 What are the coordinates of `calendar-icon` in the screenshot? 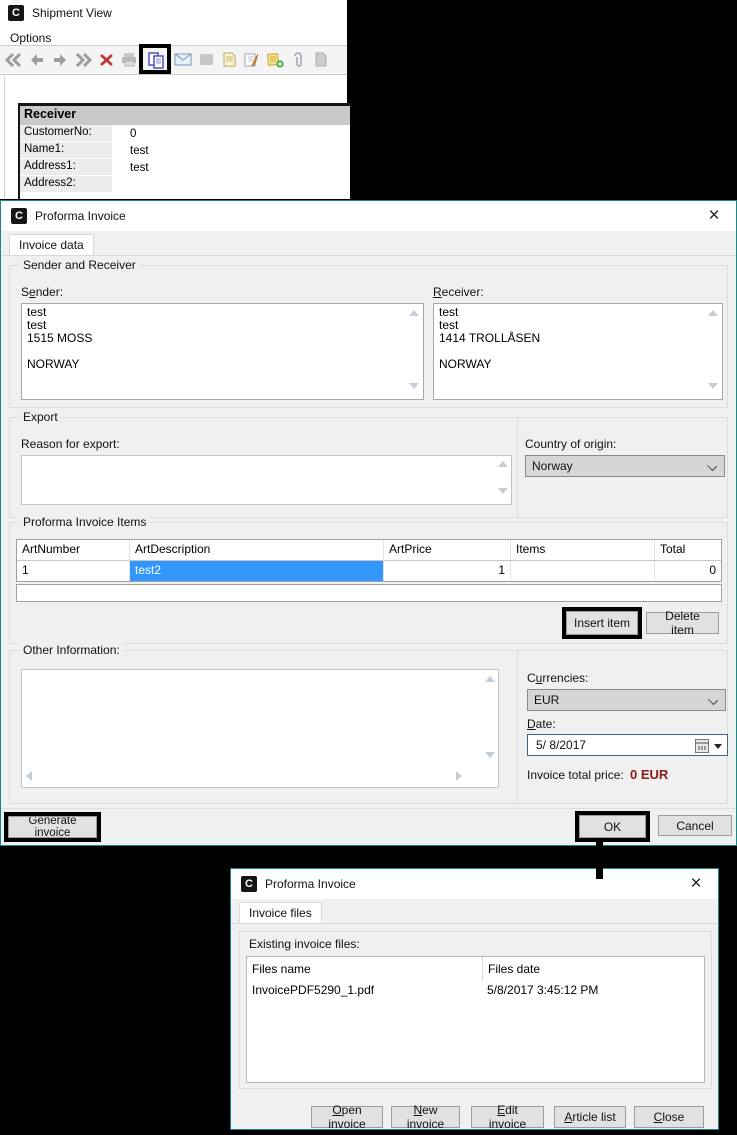 It's located at (702, 746).